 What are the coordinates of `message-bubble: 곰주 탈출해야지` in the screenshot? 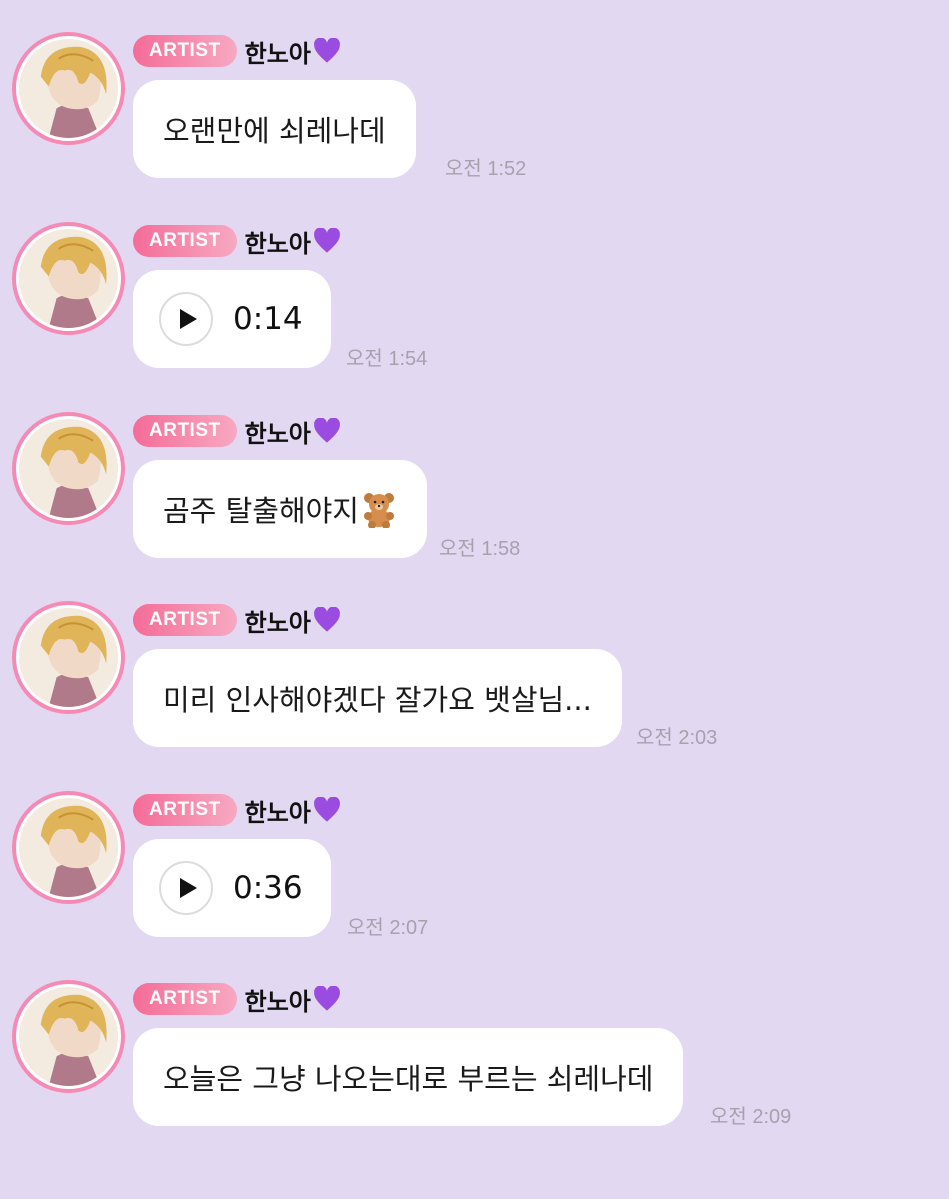 It's located at (280, 509).